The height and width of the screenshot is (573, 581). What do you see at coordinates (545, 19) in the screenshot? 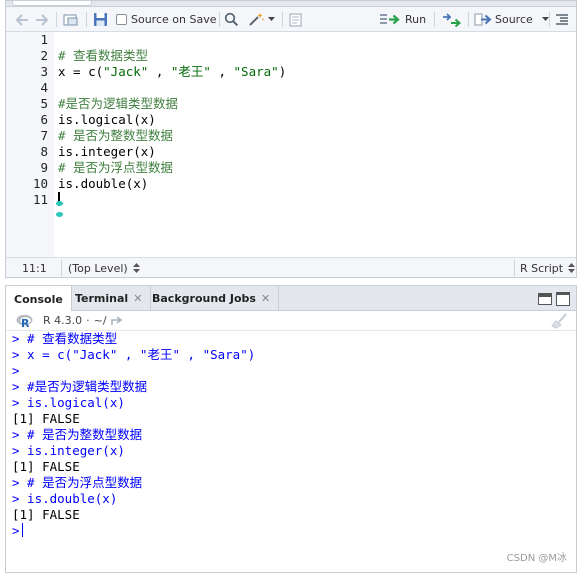
I see `source-dropdown-icon` at bounding box center [545, 19].